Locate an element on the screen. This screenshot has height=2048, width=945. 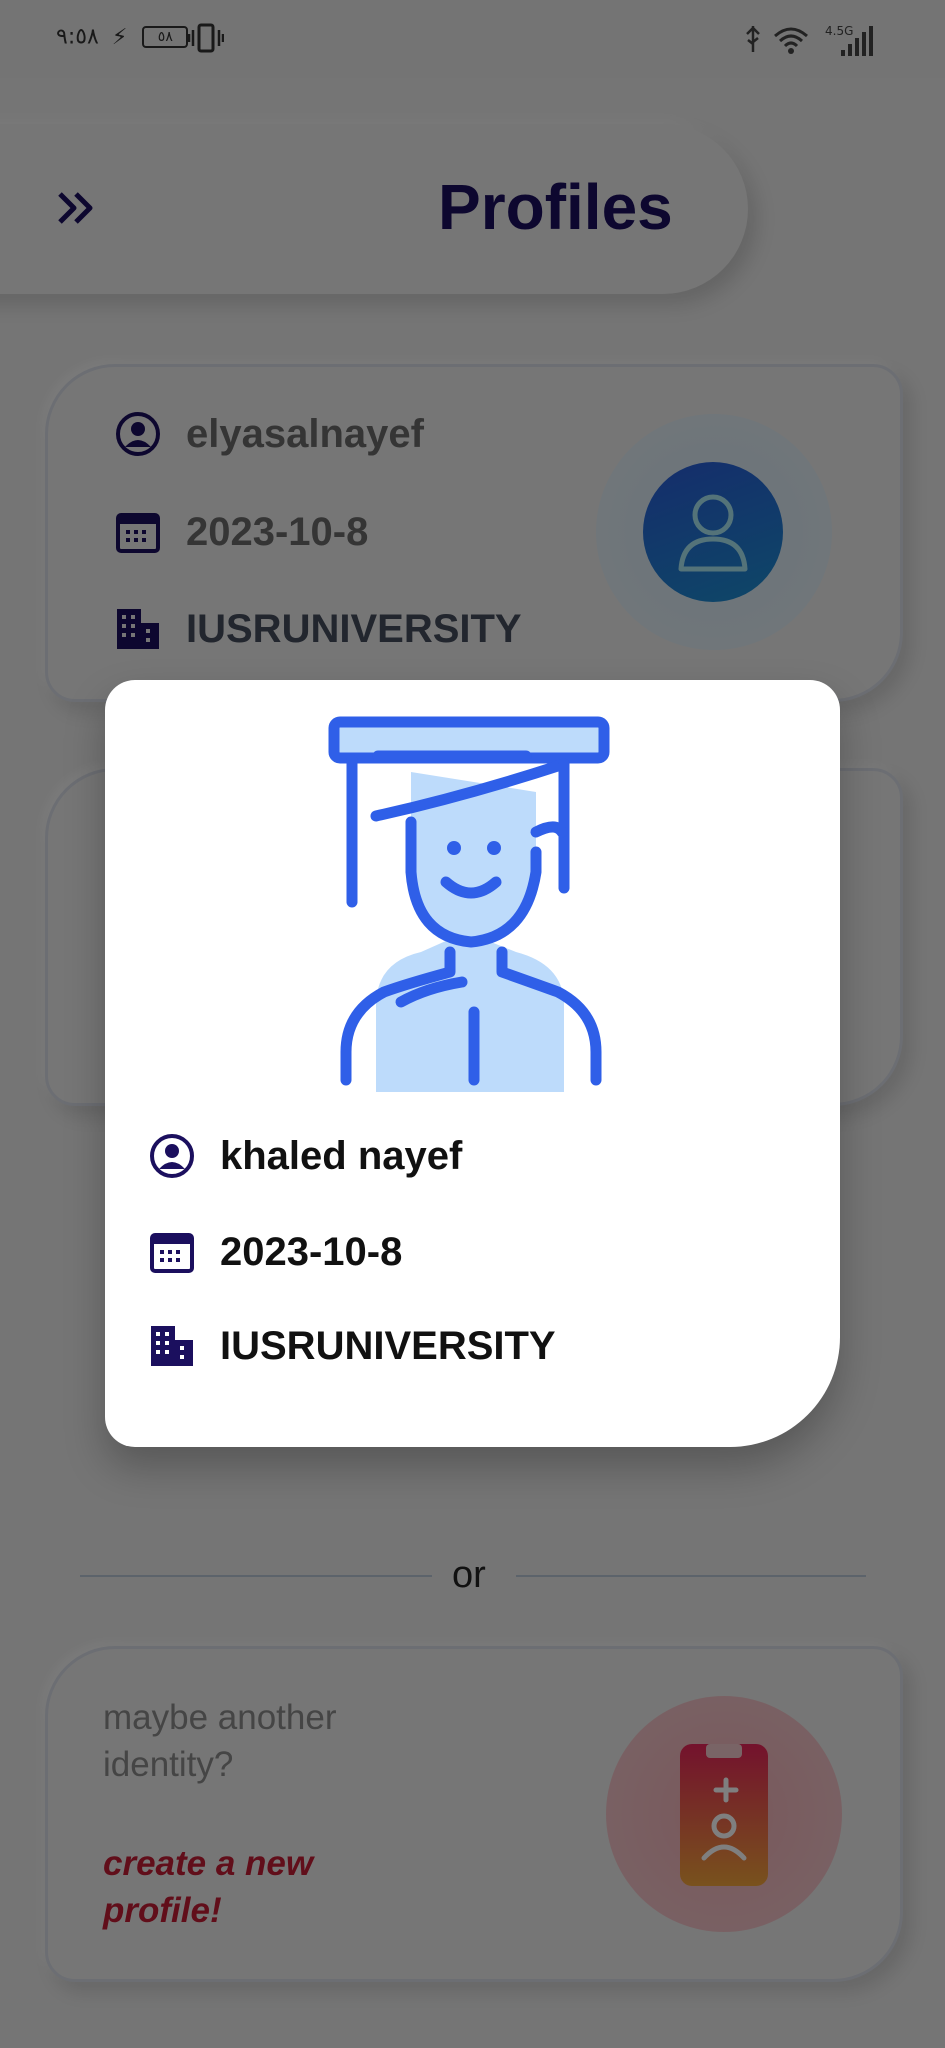
user-circle-icon is located at coordinates (172, 1156).